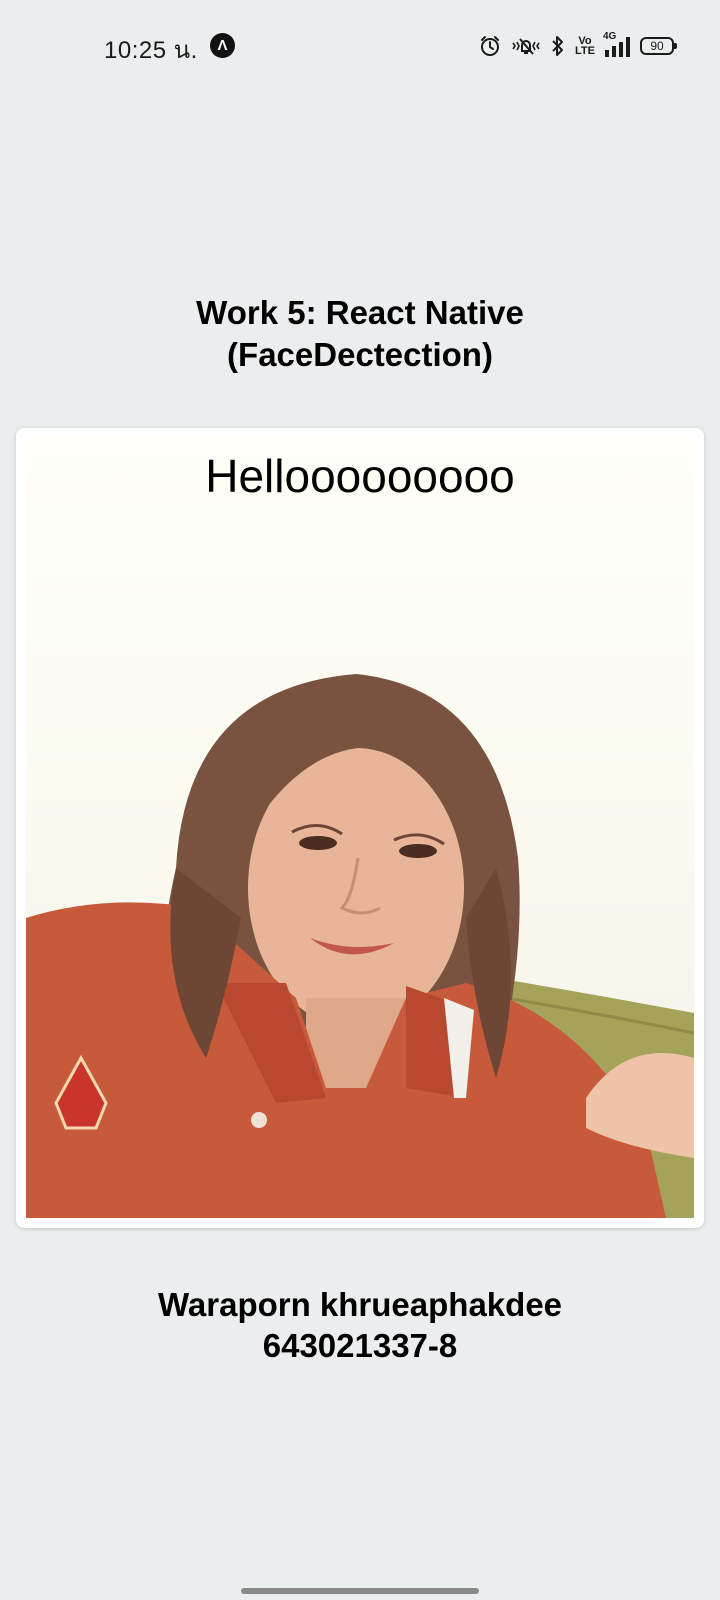  What do you see at coordinates (360, 1345) in the screenshot?
I see `student-id: 643021337-8` at bounding box center [360, 1345].